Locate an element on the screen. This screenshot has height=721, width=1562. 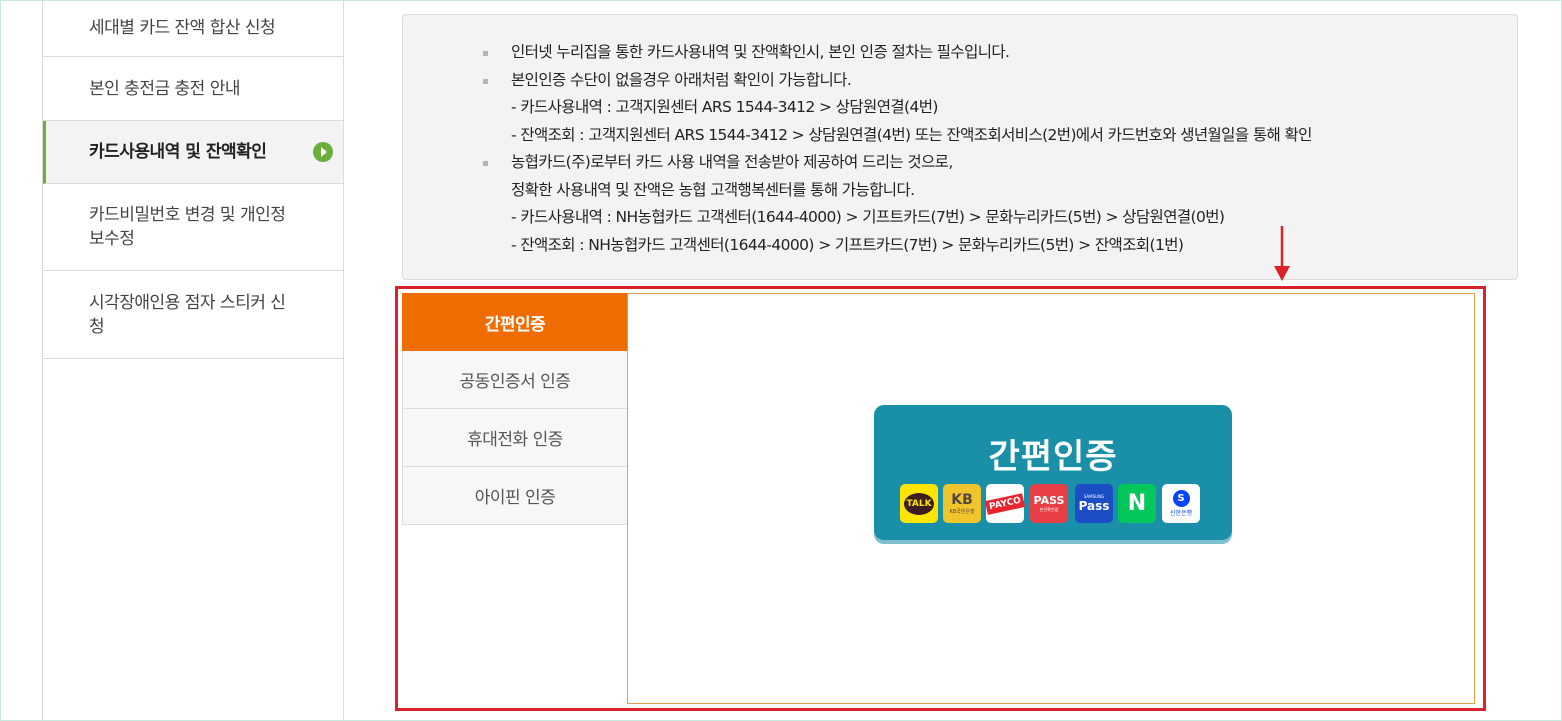
notice-line: 정확한 사용내역 및 잔액은 농협 고객행복센터를 통해 가능합니다. is located at coordinates (713, 189).